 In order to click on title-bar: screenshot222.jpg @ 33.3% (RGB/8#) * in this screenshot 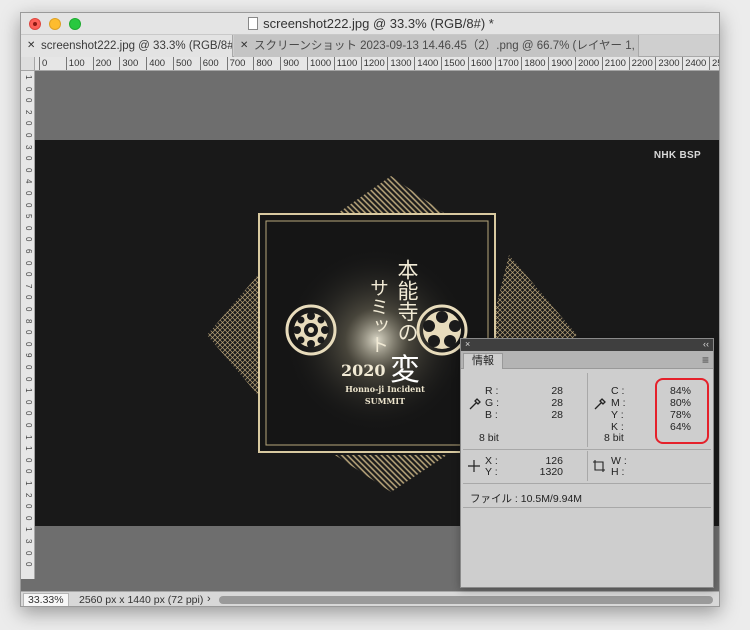, I will do `click(370, 24)`.